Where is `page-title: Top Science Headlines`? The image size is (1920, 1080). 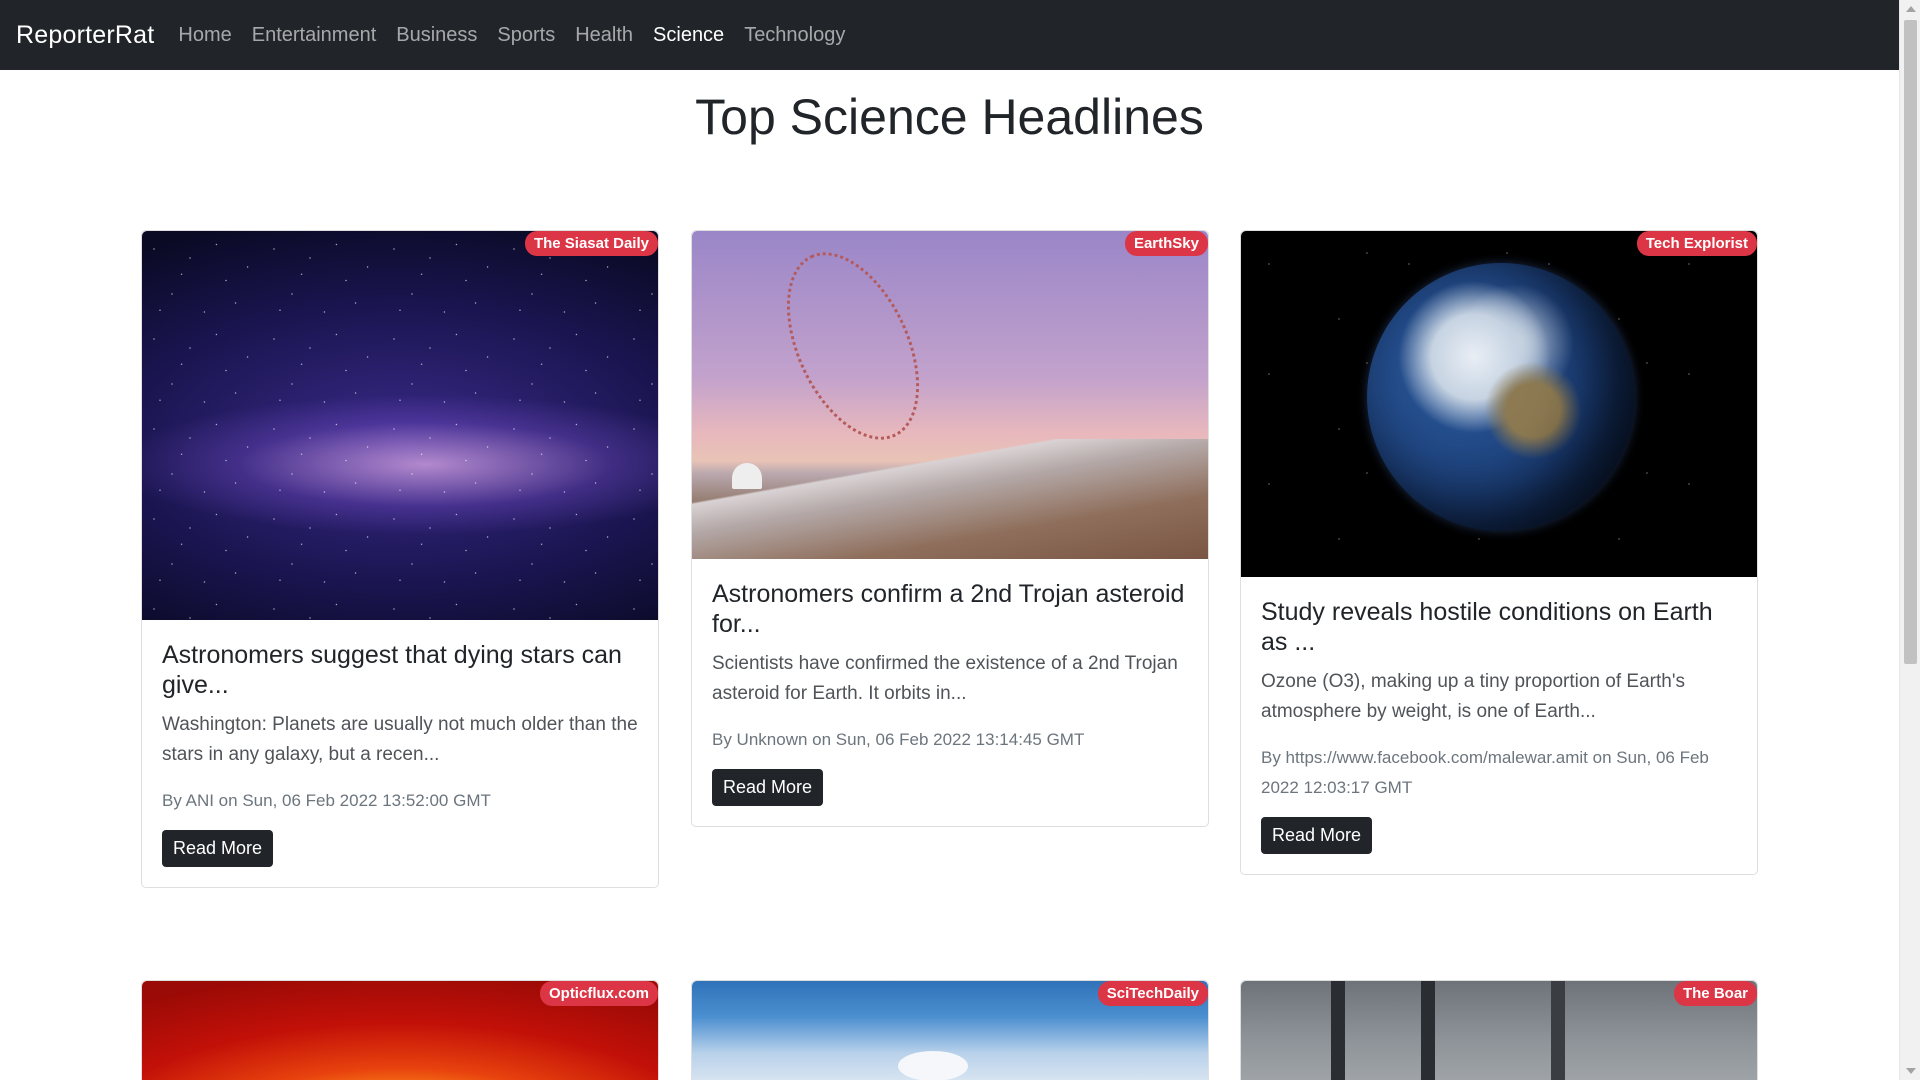 page-title: Top Science Headlines is located at coordinates (949, 117).